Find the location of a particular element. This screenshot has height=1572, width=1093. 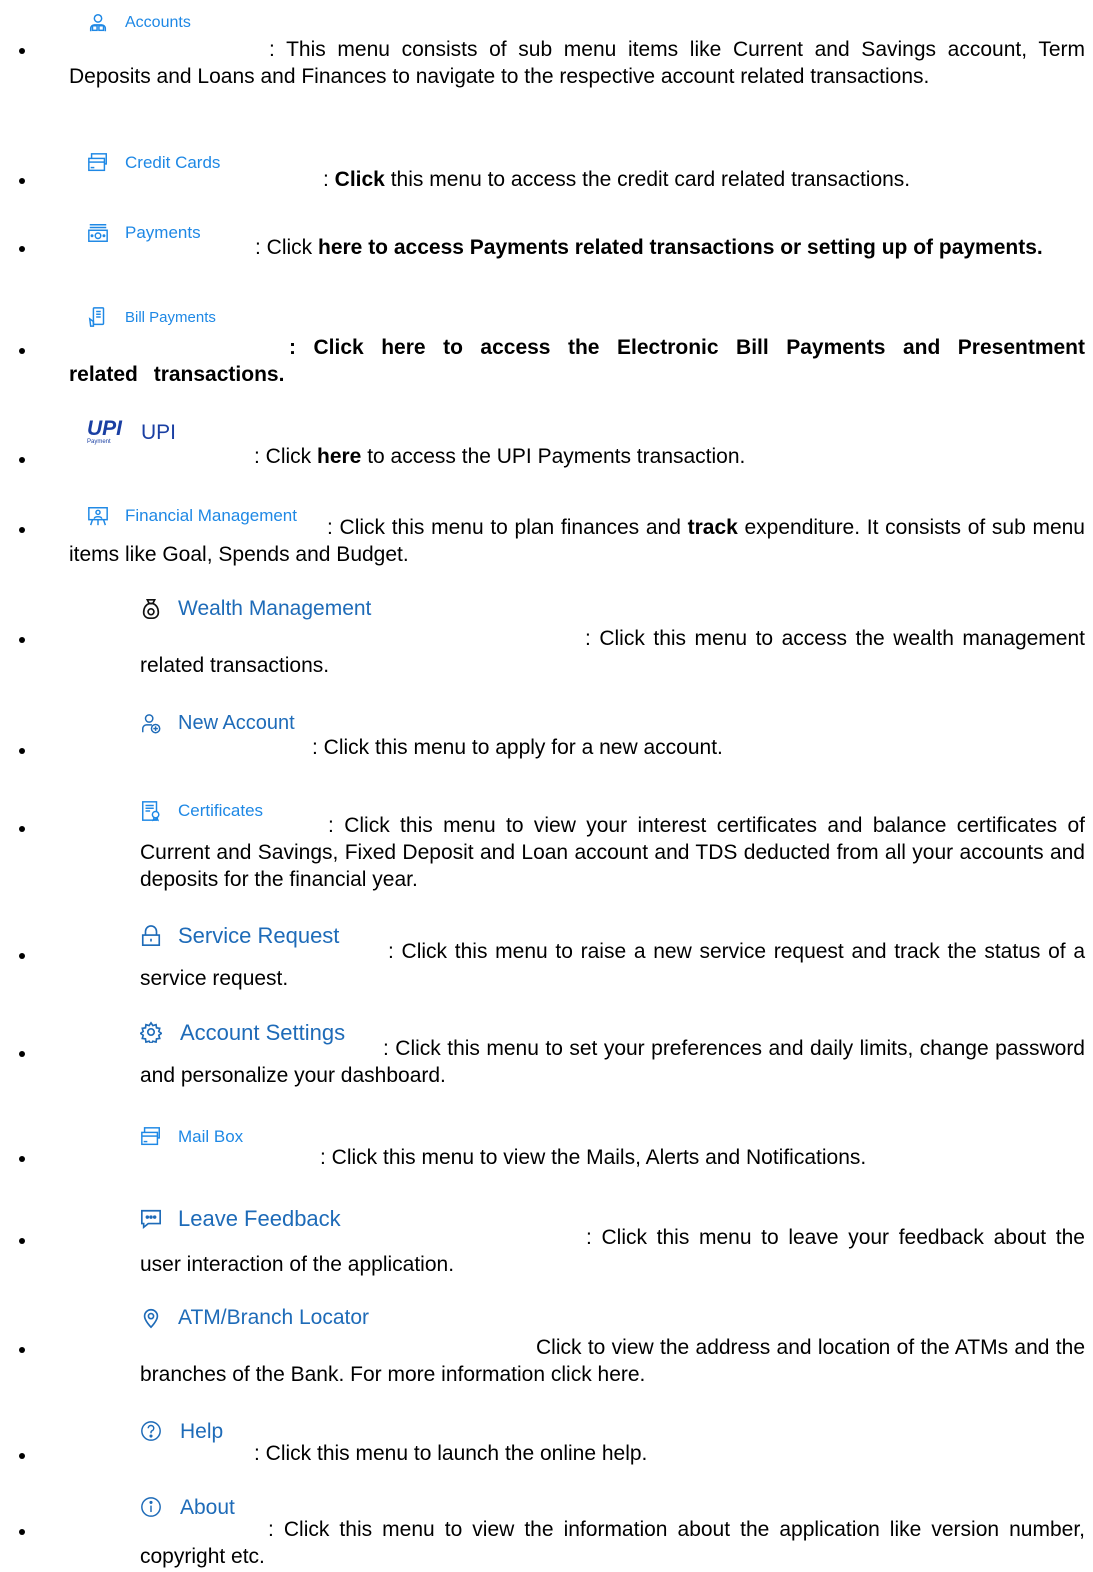

users-icon is located at coordinates (98, 23).